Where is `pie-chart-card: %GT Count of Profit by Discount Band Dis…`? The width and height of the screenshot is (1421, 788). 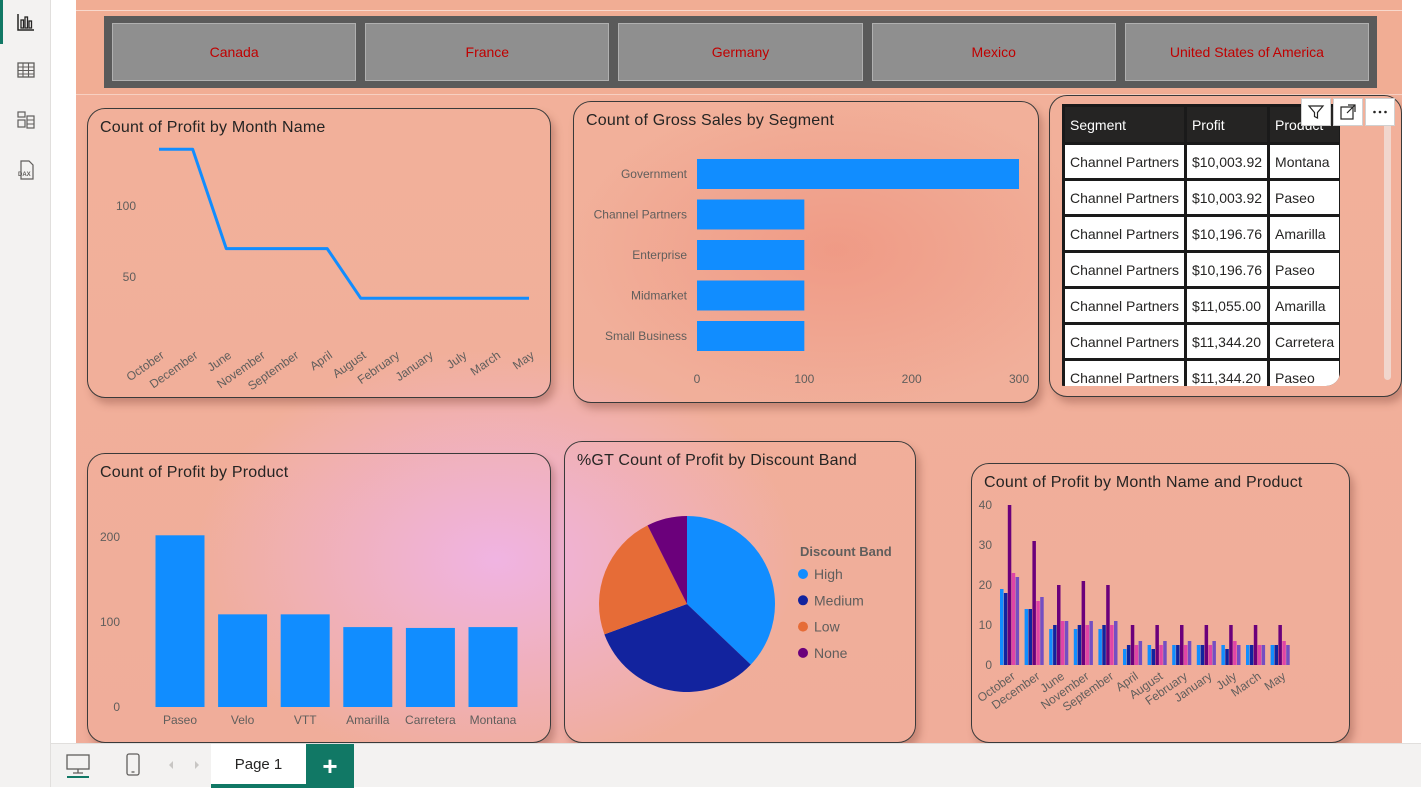 pie-chart-card: %GT Count of Profit by Discount Band Dis… is located at coordinates (740, 592).